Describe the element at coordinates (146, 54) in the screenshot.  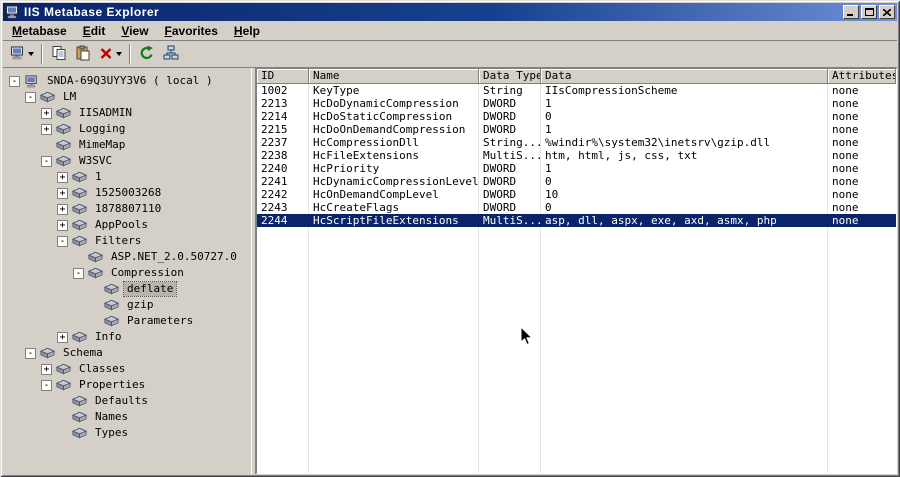
I see `refresh-button` at that location.